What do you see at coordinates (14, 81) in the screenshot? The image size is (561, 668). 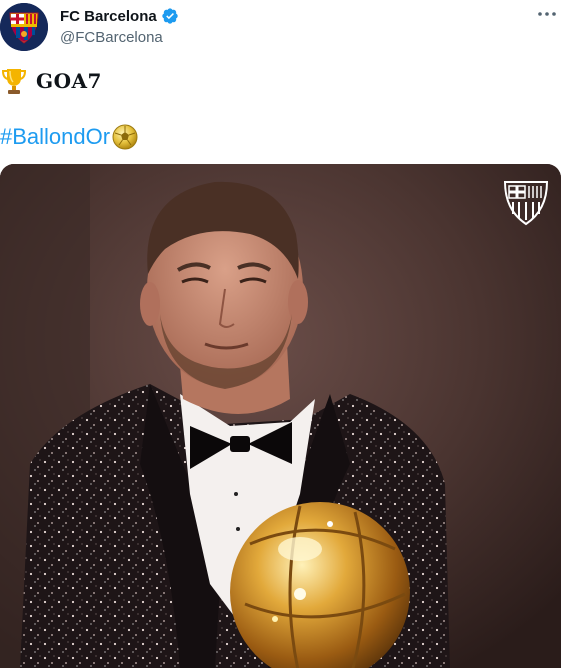 I see `trophy-icon` at bounding box center [14, 81].